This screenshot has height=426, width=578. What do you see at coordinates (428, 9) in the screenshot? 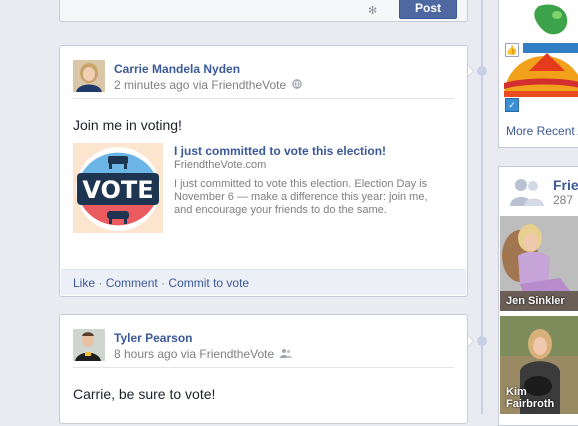
I see `post-button: Post` at bounding box center [428, 9].